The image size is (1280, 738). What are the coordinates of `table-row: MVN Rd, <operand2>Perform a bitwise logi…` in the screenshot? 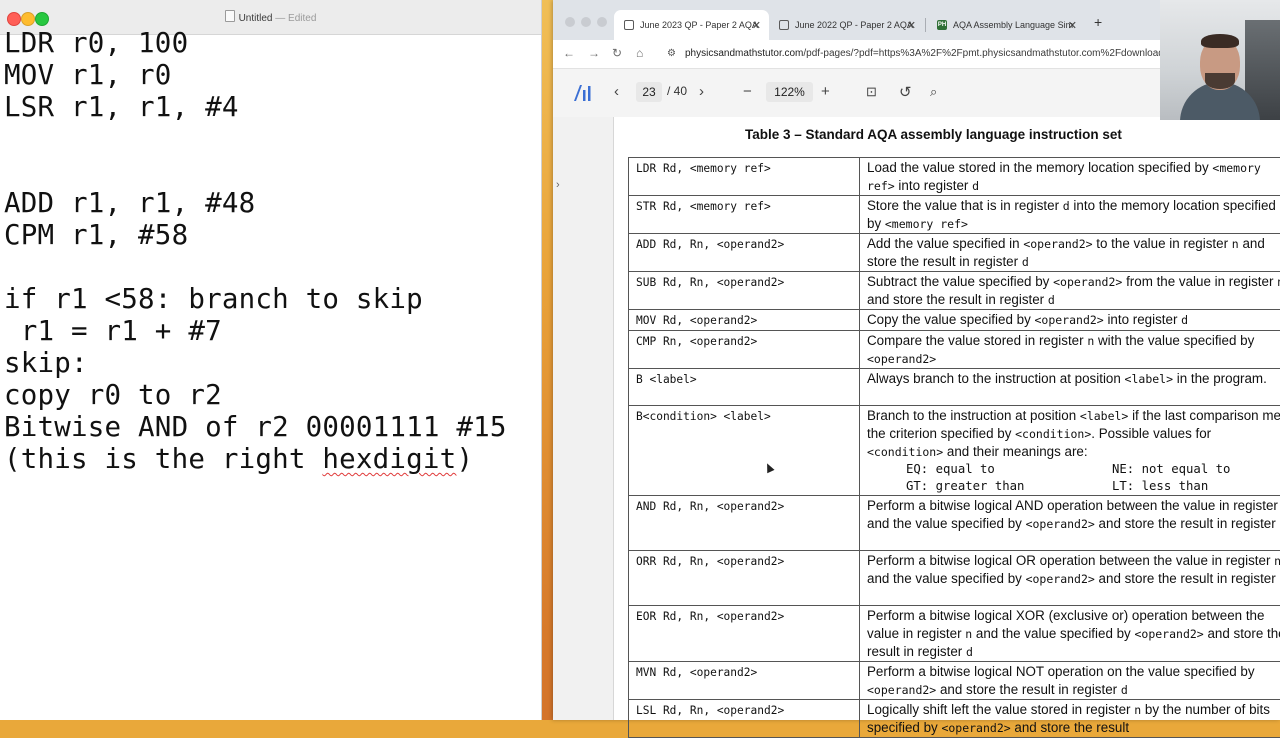 It's located at (954, 681).